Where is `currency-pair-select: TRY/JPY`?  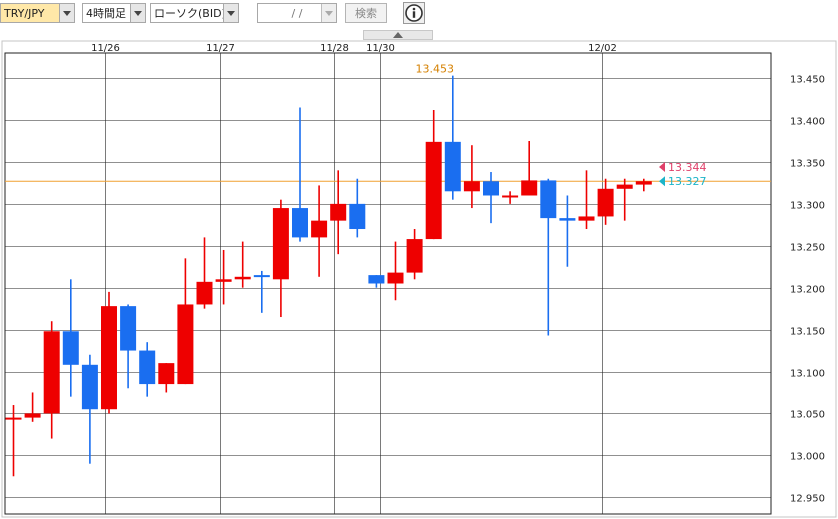
currency-pair-select: TRY/JPY is located at coordinates (37, 13).